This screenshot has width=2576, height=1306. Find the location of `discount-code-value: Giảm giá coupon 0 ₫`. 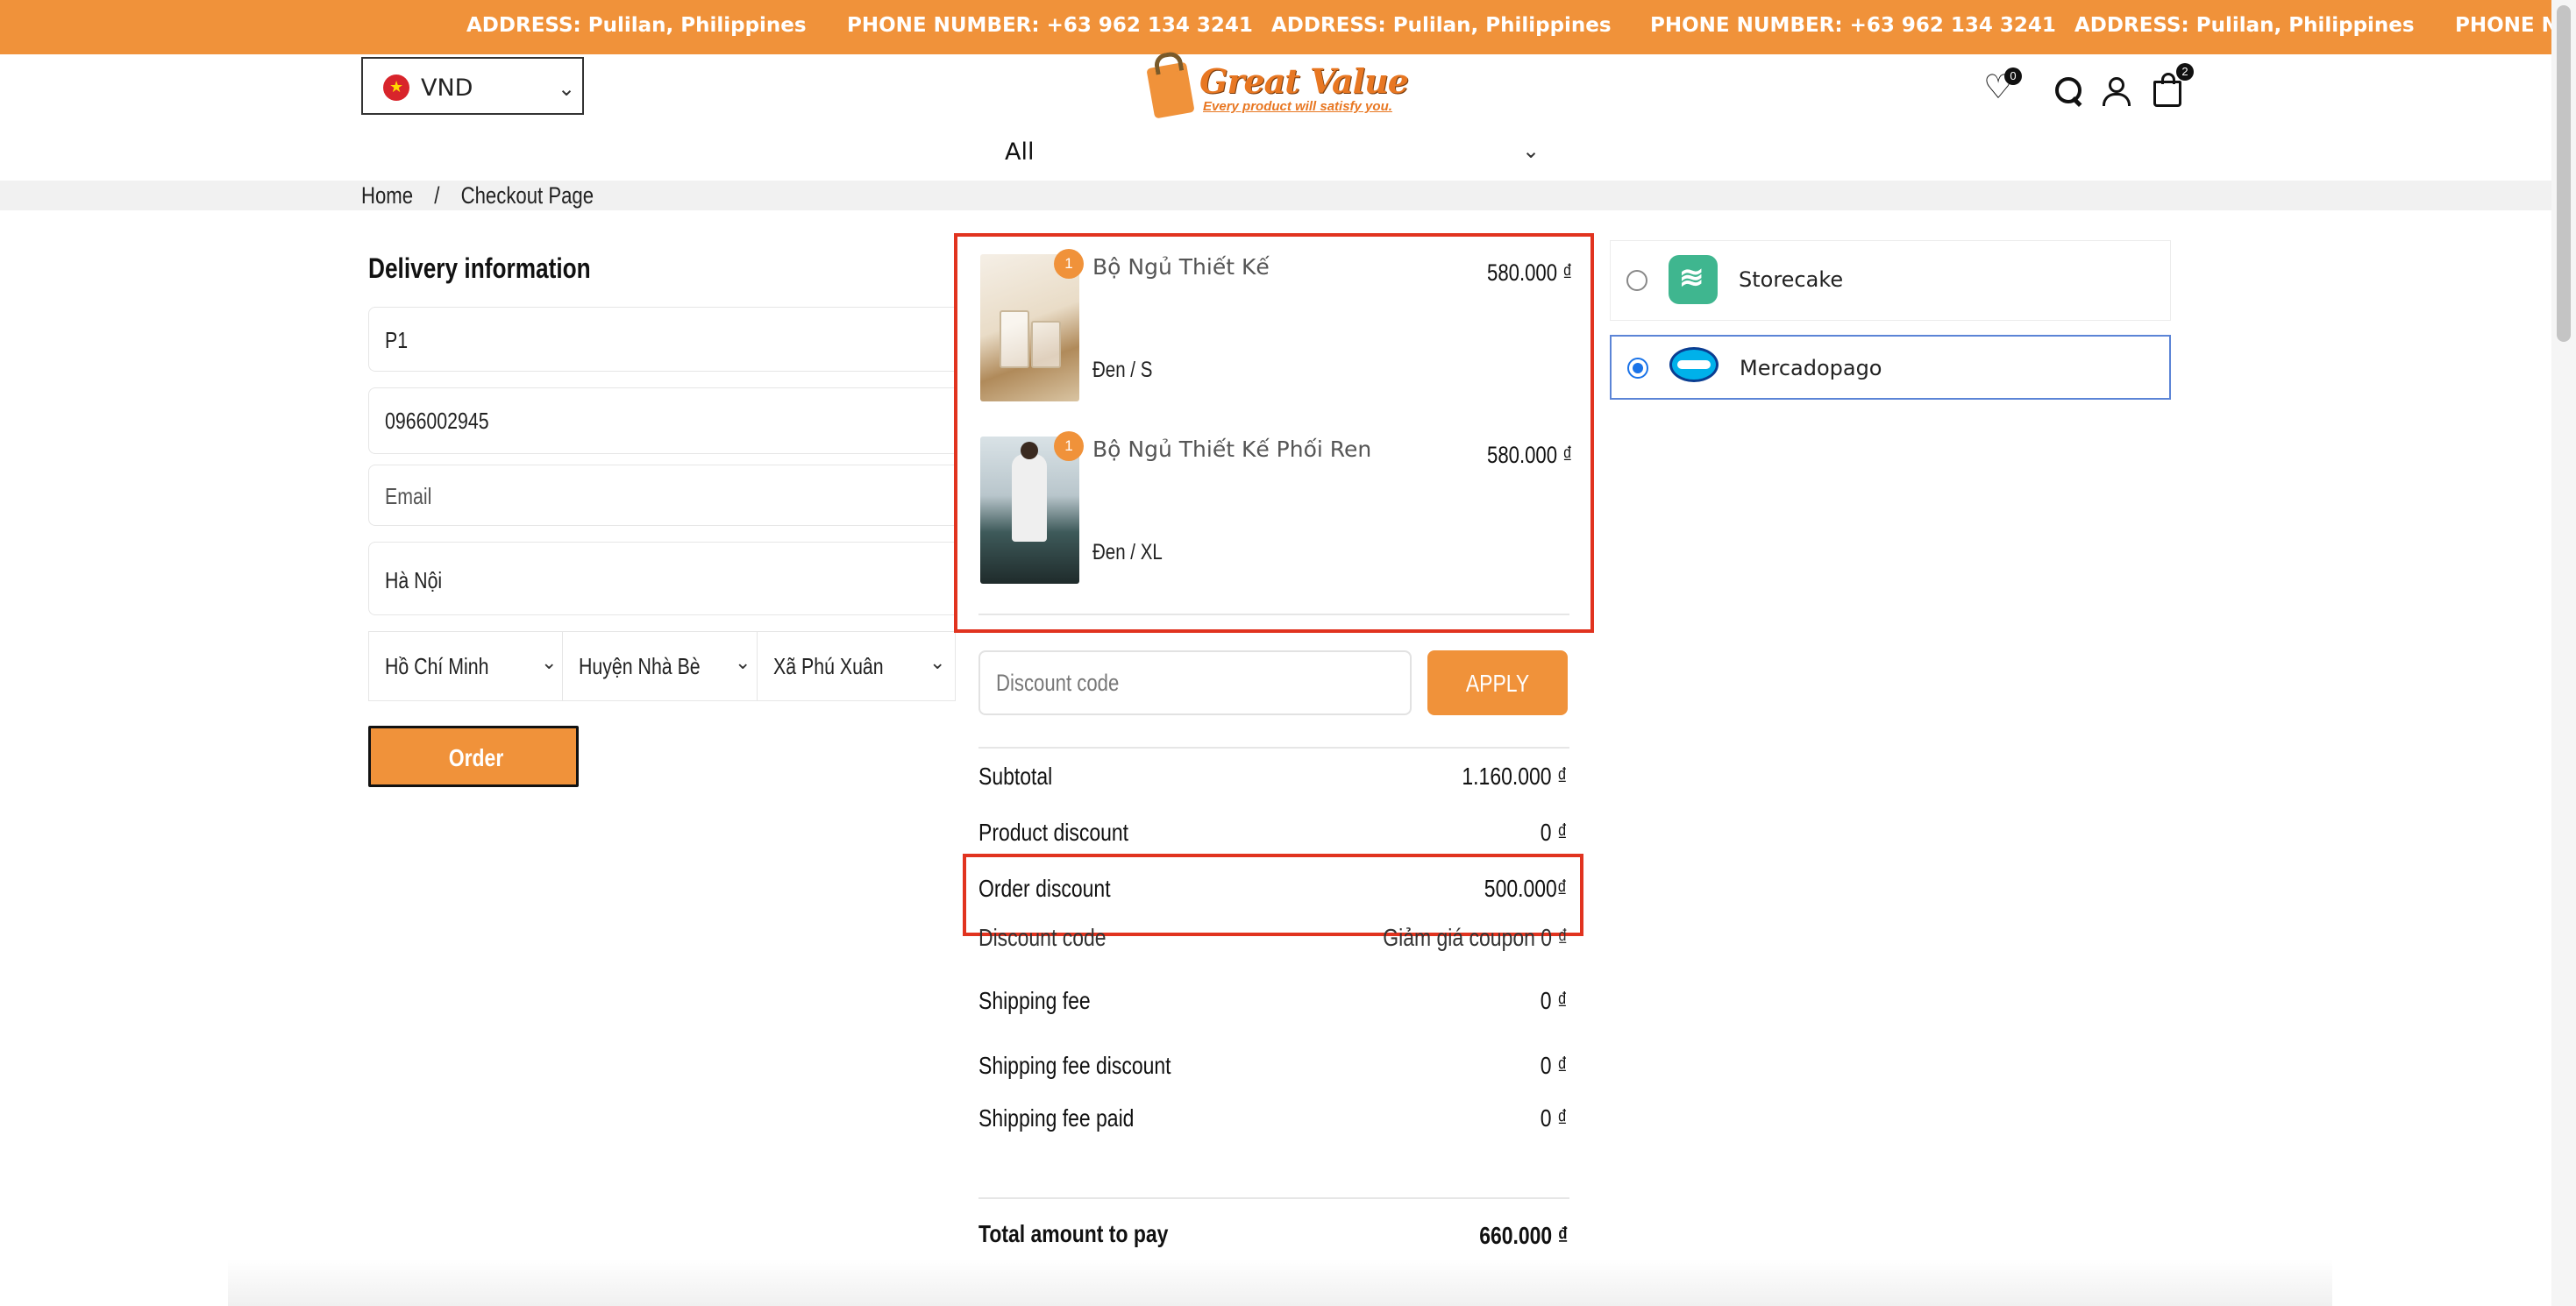

discount-code-value: Giảm giá coupon 0 ₫ is located at coordinates (1475, 937).